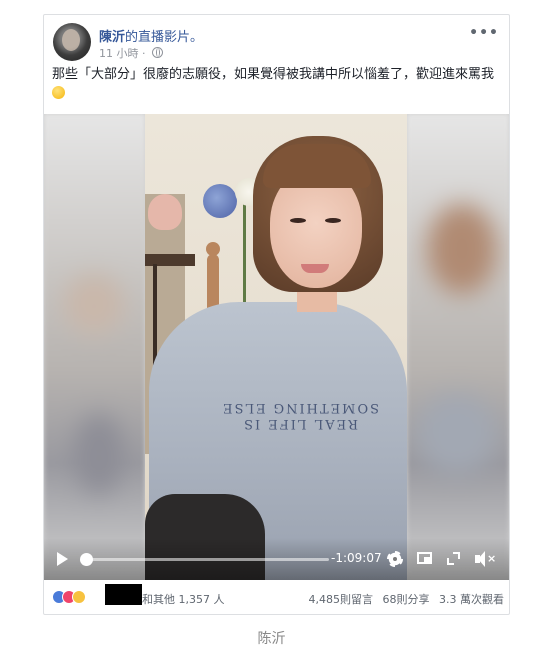 Image resolution: width=543 pixels, height=650 pixels. Describe the element at coordinates (278, 43) in the screenshot. I see `post-header: 陳沂的直播影片。 11 小時 · •••` at that location.